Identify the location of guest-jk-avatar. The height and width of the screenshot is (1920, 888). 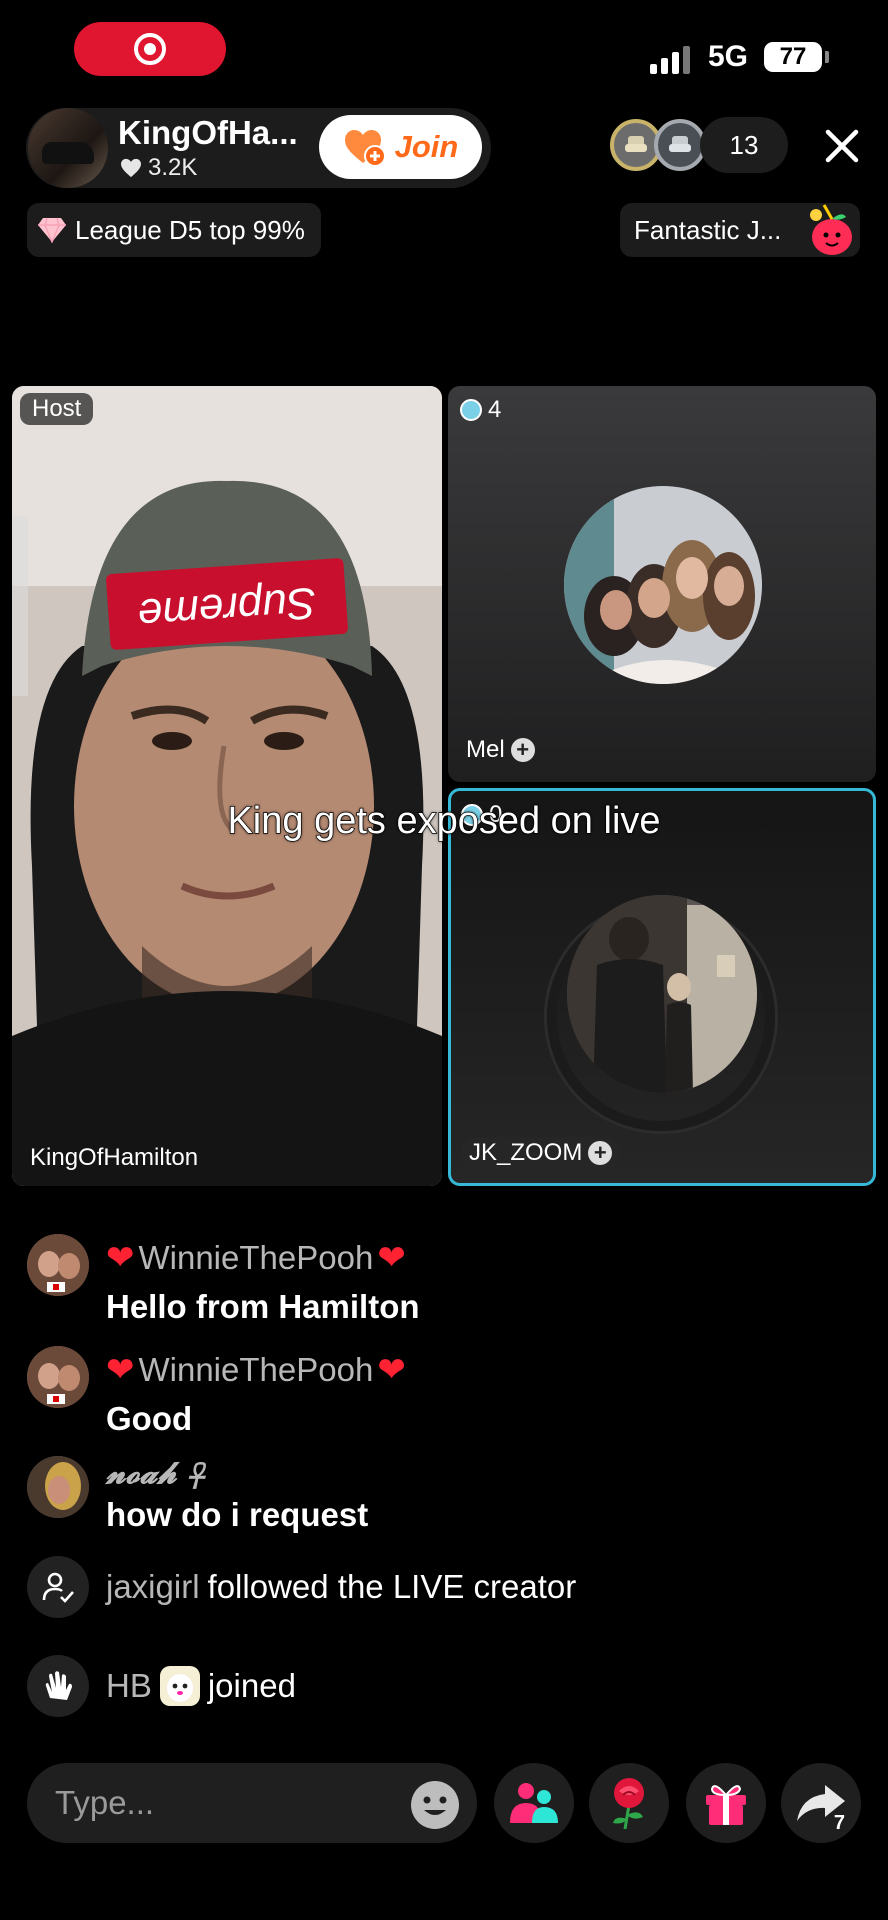
(662, 994).